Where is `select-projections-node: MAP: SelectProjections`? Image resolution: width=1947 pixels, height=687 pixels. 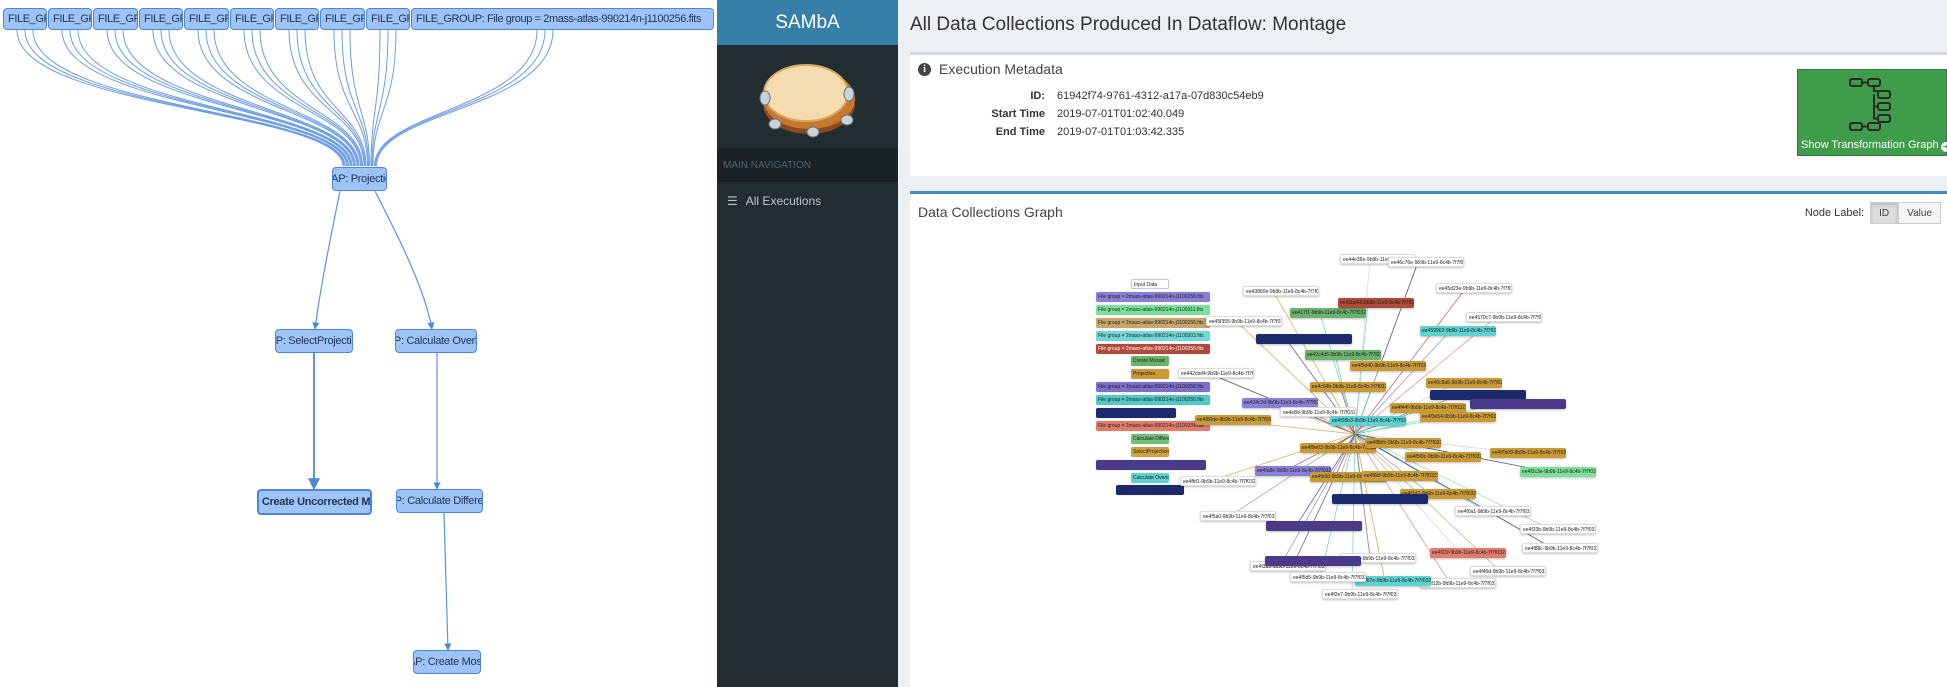
select-projections-node: MAP: SelectProjections is located at coordinates (314, 341).